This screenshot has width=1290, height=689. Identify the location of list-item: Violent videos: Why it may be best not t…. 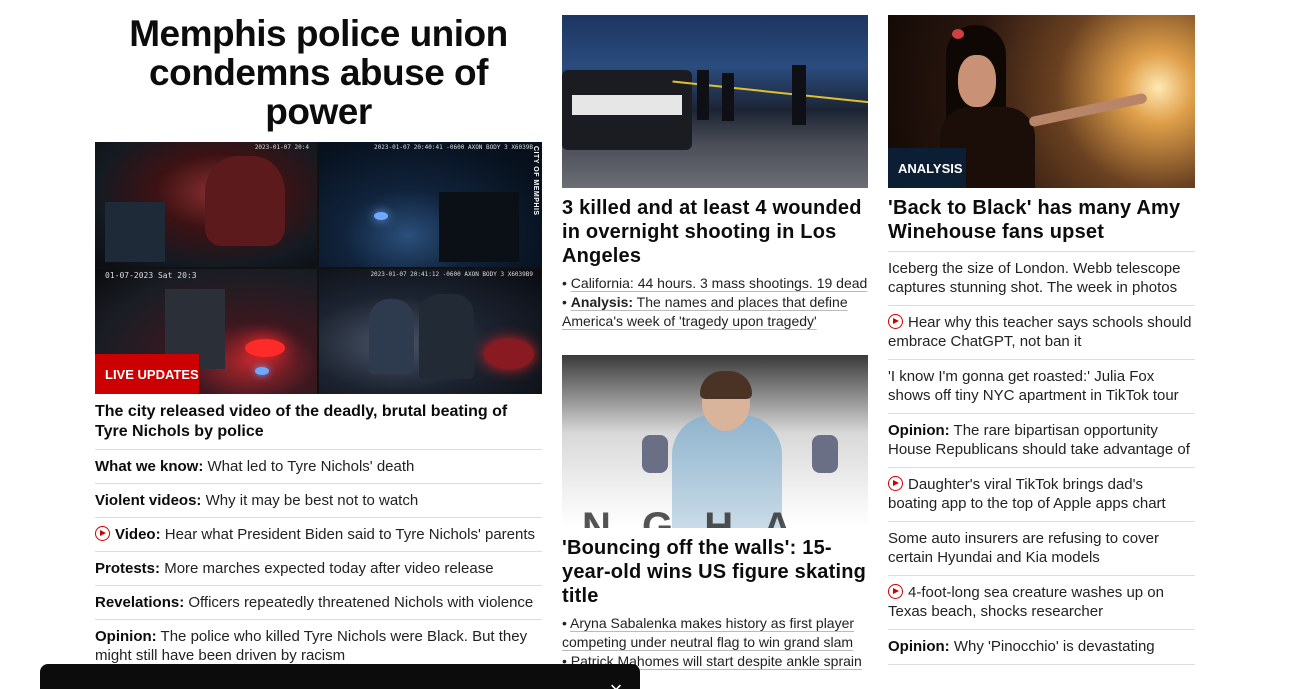
(318, 501).